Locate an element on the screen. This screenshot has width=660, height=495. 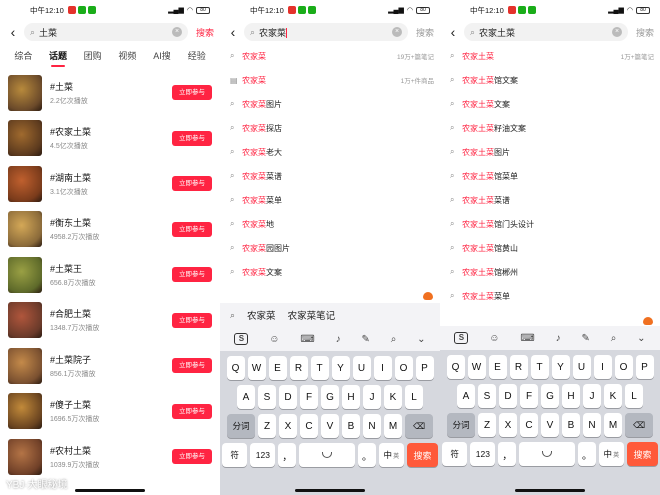
suggestion-item: ⌕ 农家土菜 文案 is located at coordinates (550, 104).